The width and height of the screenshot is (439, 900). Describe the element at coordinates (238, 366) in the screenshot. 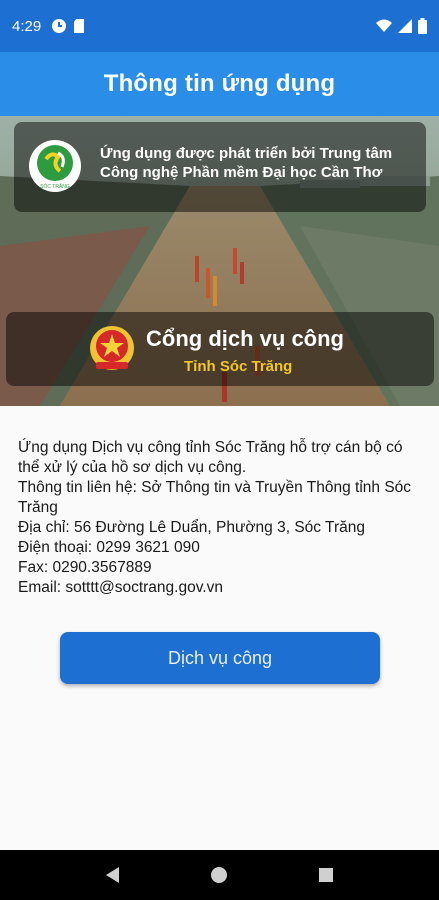

I see `portal-subtitle: Tỉnh Sóc Trăng` at that location.